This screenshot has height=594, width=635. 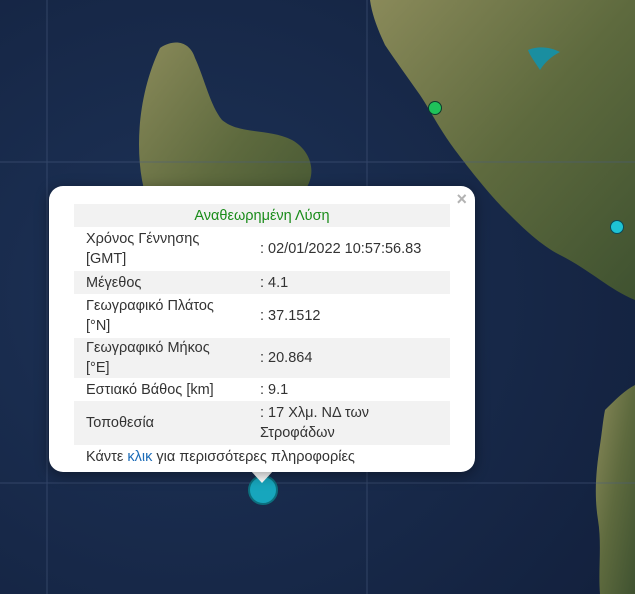 I want to click on row-value: : 17 Χλμ. ΝΔ των Στροφάδων, so click(x=315, y=423).